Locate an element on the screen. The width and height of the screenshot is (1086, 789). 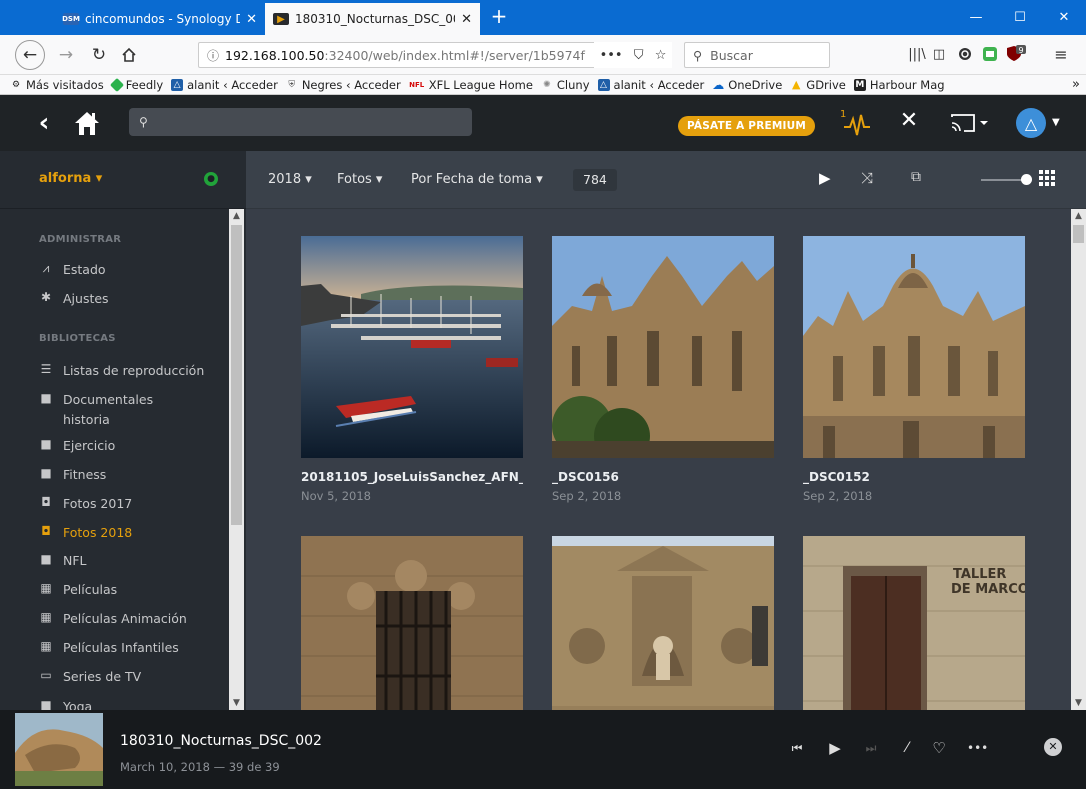
photo-card: _DSC0152 Sep 2, 2018 is located at coordinates (914, 369).